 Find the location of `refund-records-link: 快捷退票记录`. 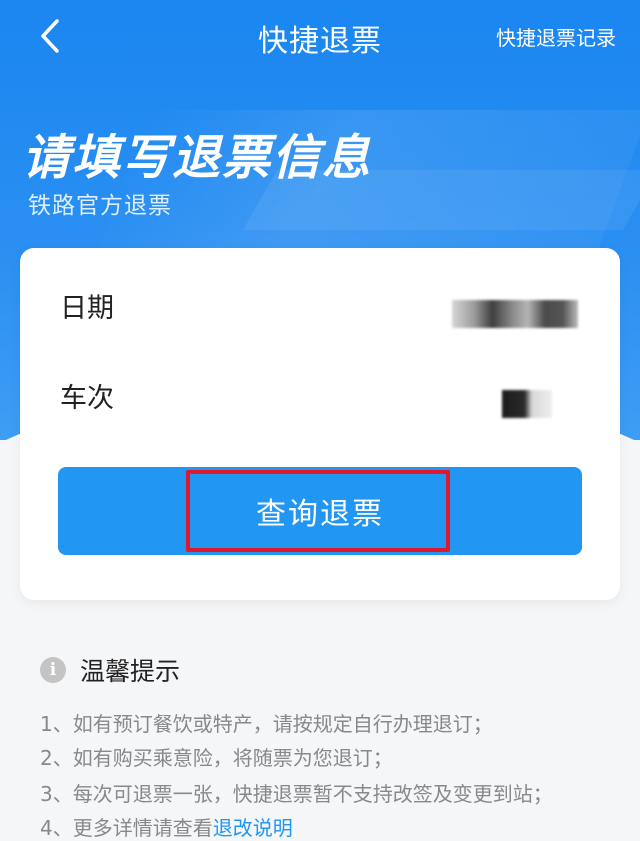

refund-records-link: 快捷退票记录 is located at coordinates (556, 36).